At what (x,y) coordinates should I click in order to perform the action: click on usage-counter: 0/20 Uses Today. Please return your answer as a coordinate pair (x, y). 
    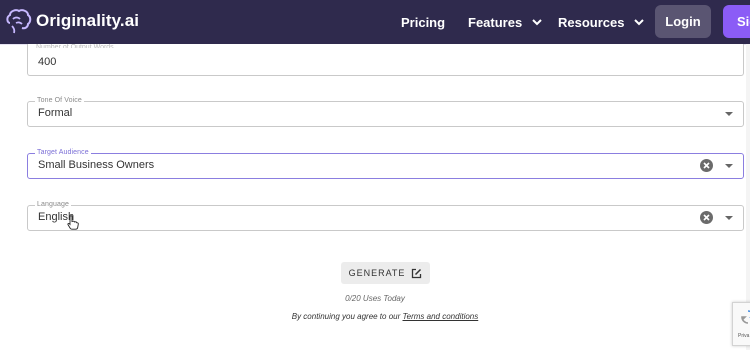
    Looking at the image, I should click on (375, 298).